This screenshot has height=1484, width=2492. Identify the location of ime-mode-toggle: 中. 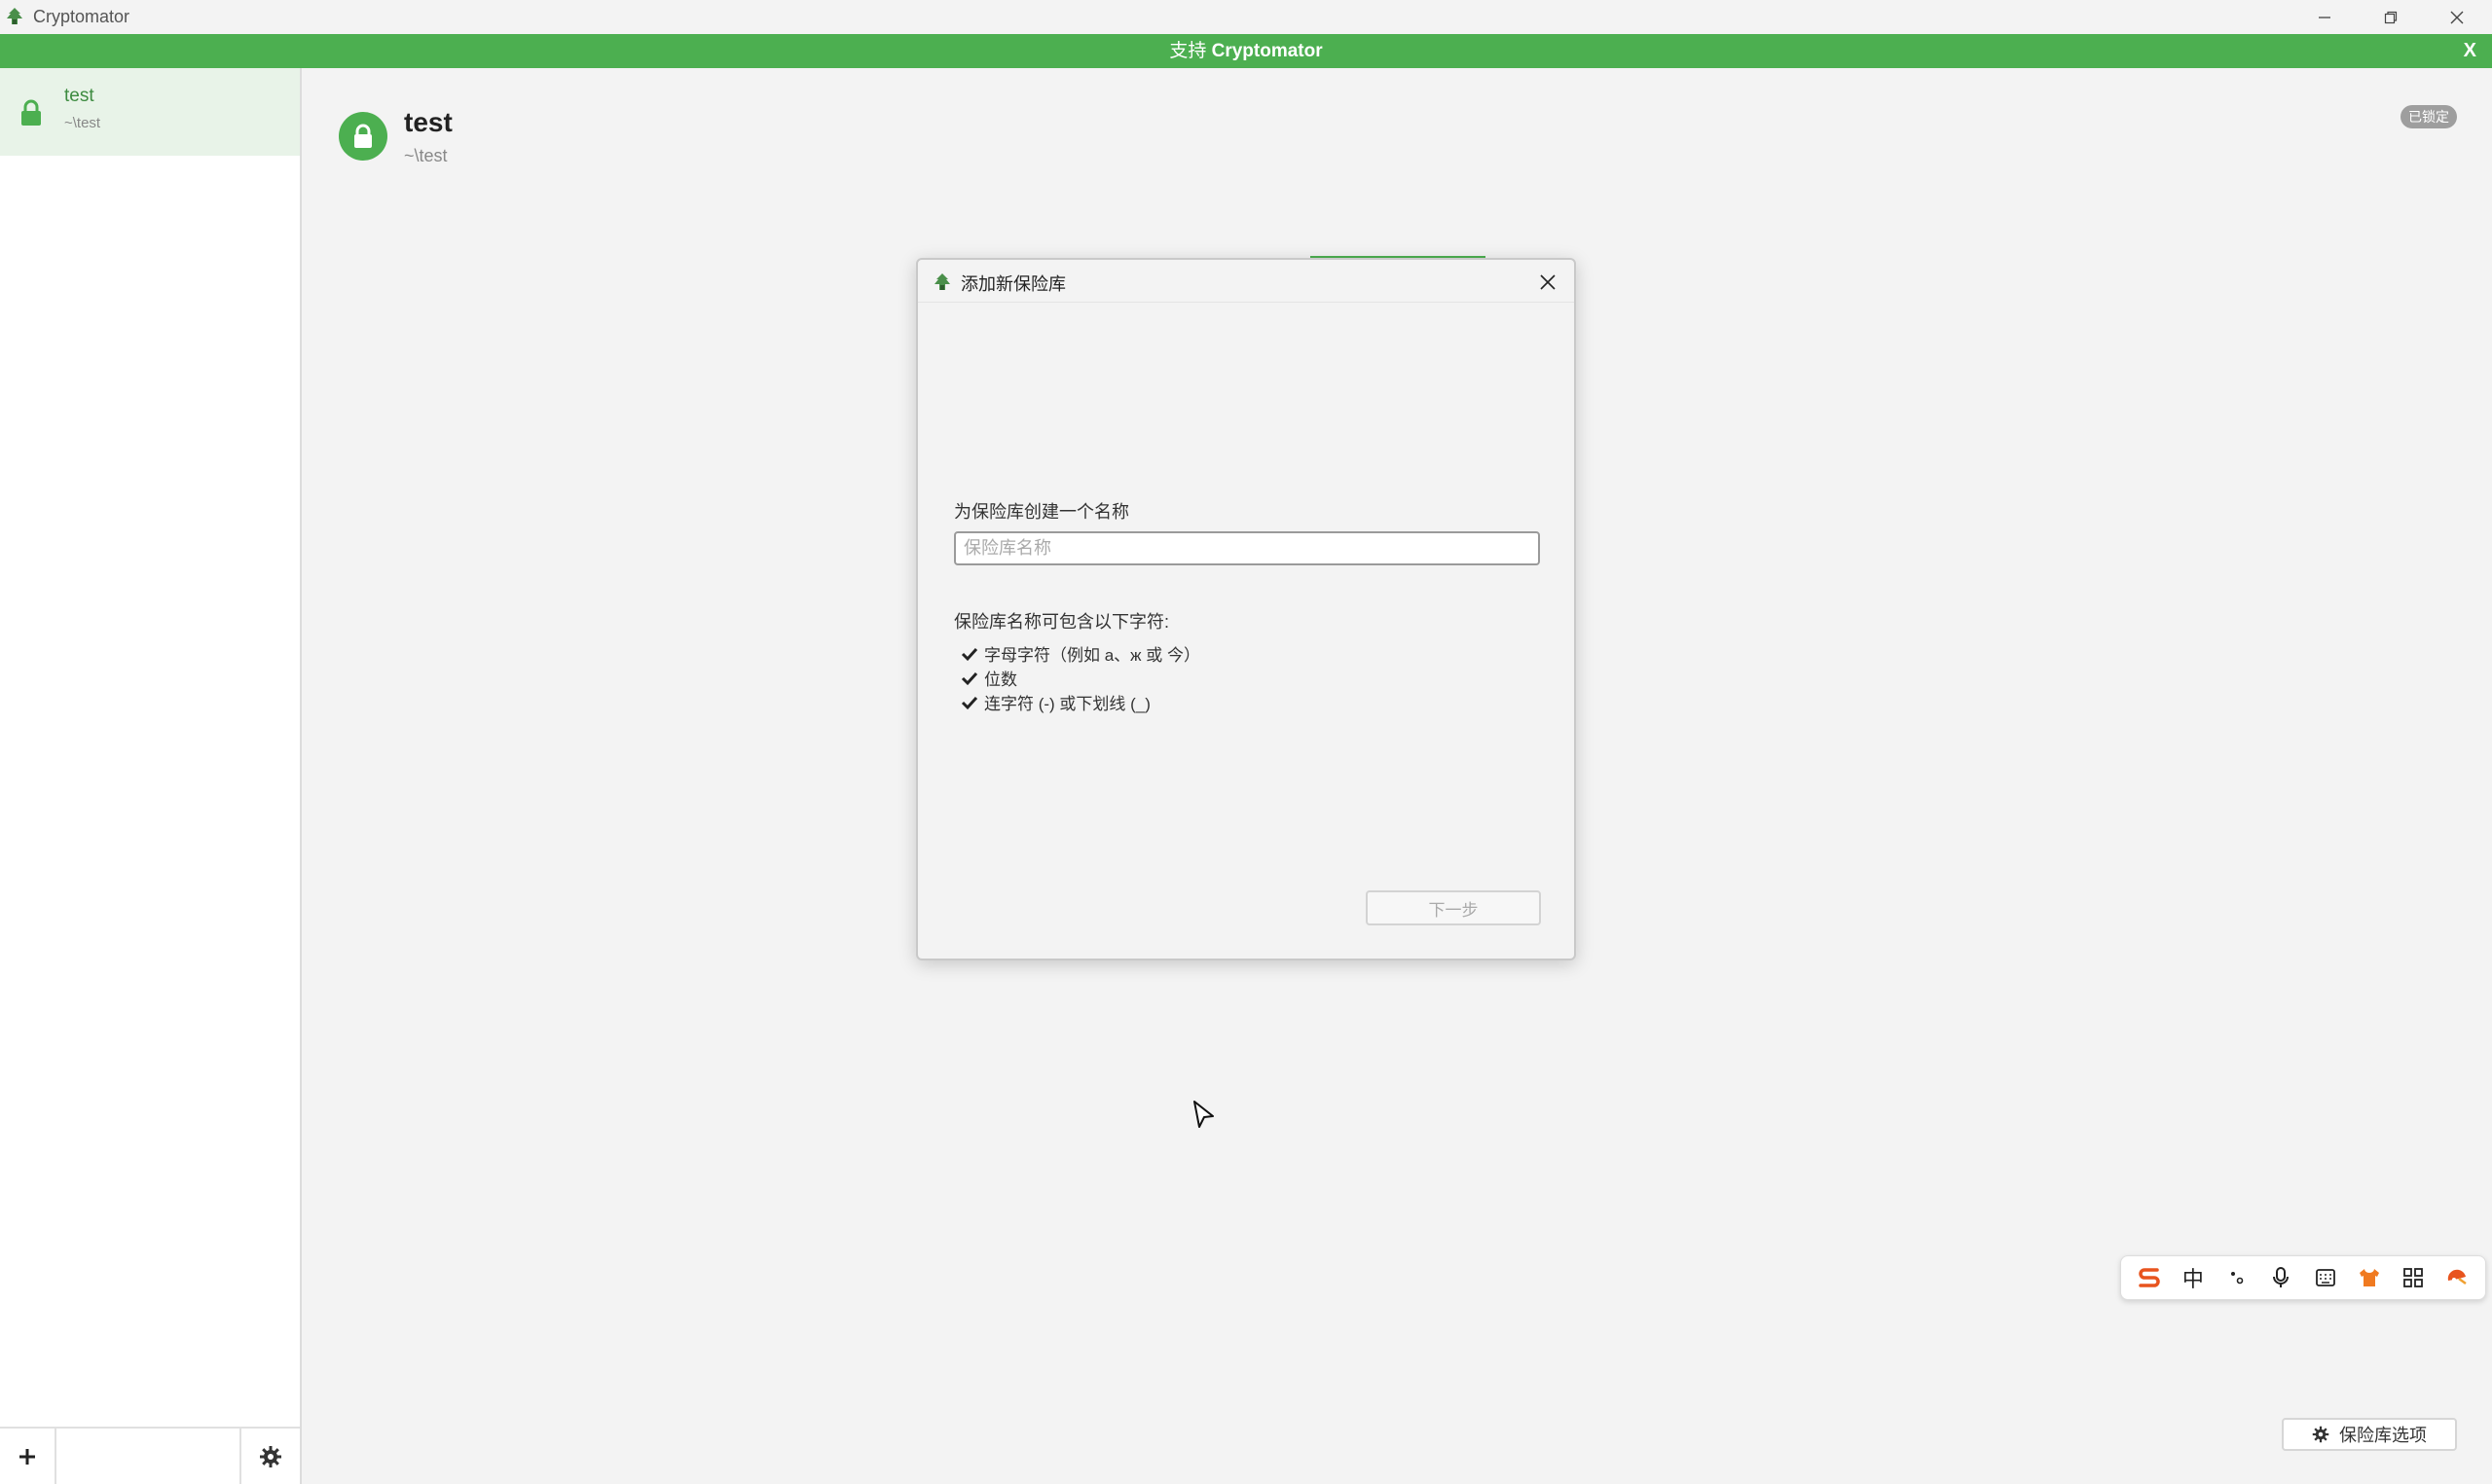
(2193, 1278).